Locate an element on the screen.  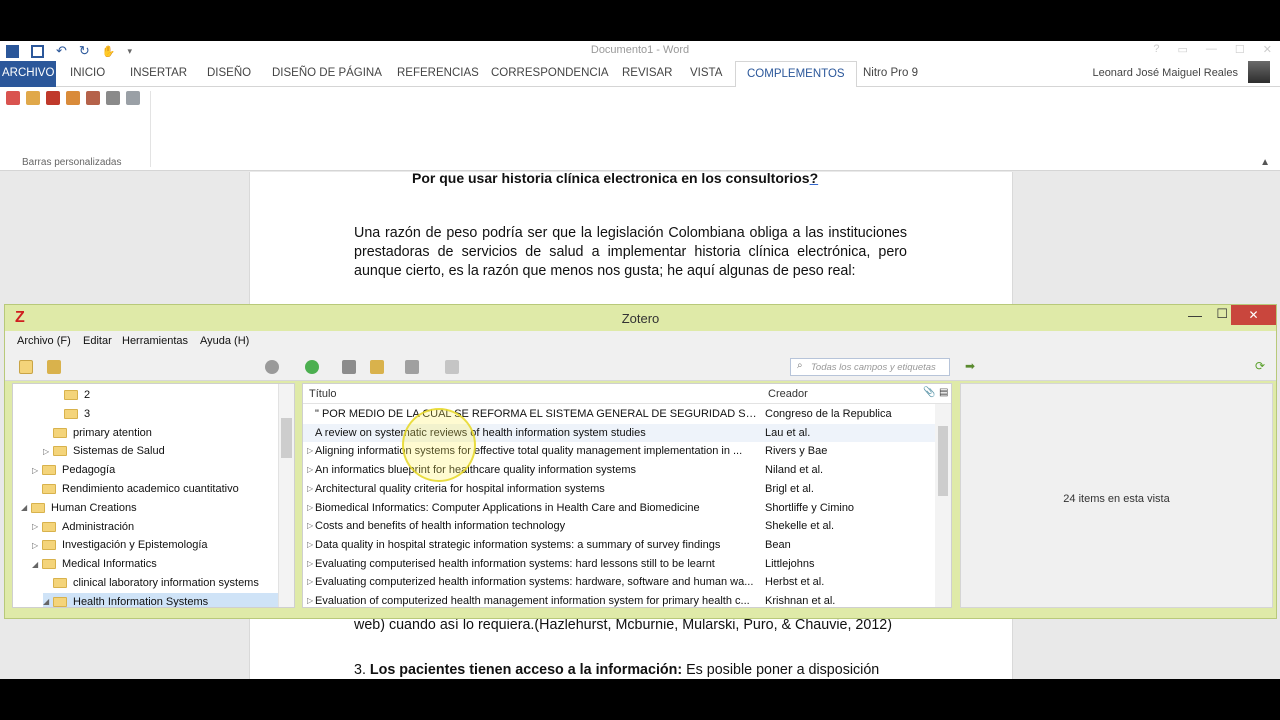
collection-label: Rendimiento academico cuantitativo is located at coordinates (150, 489).